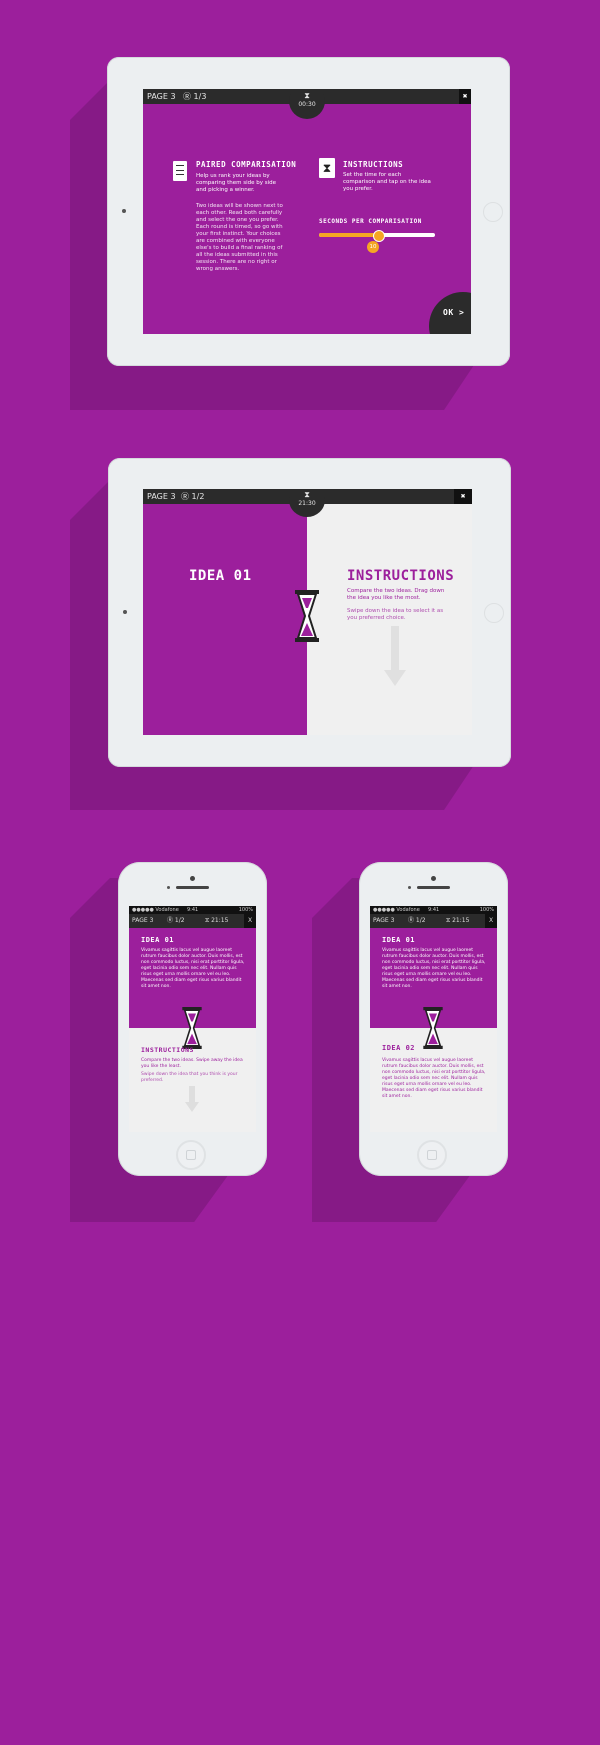 The height and width of the screenshot is (1745, 600). What do you see at coordinates (373, 247) in the screenshot?
I see `slider-value-badge: 10` at bounding box center [373, 247].